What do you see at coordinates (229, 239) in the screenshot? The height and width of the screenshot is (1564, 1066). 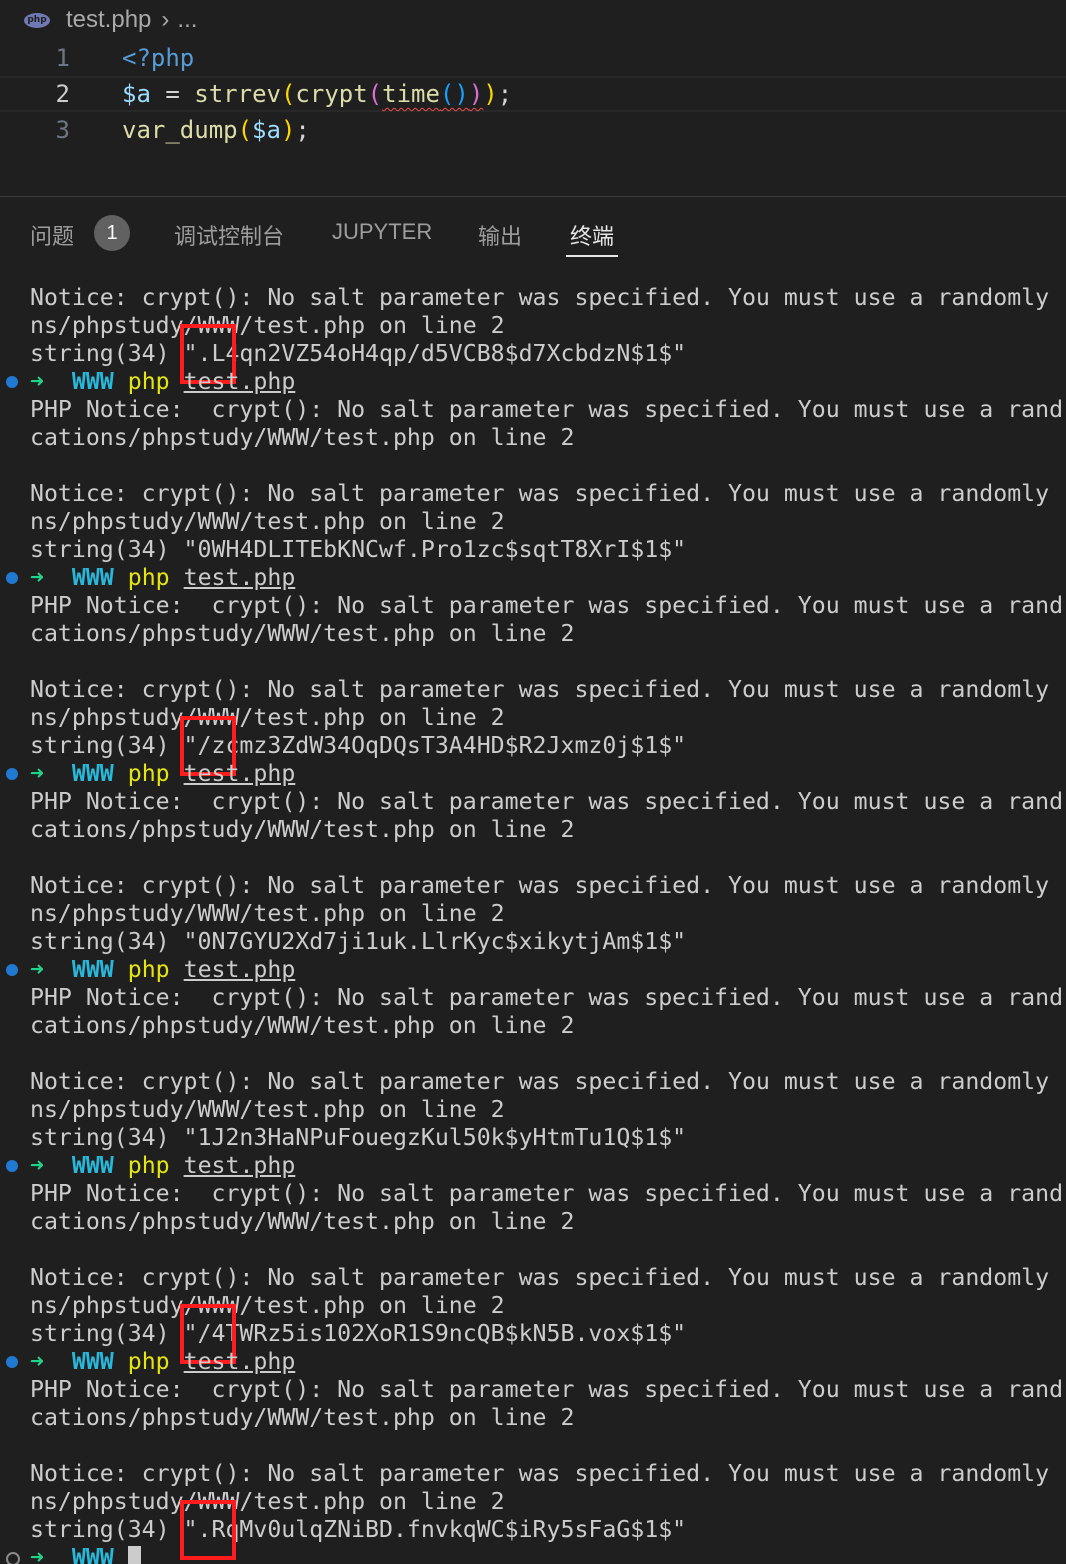 I see `tab-debug-console: 调试控制台` at bounding box center [229, 239].